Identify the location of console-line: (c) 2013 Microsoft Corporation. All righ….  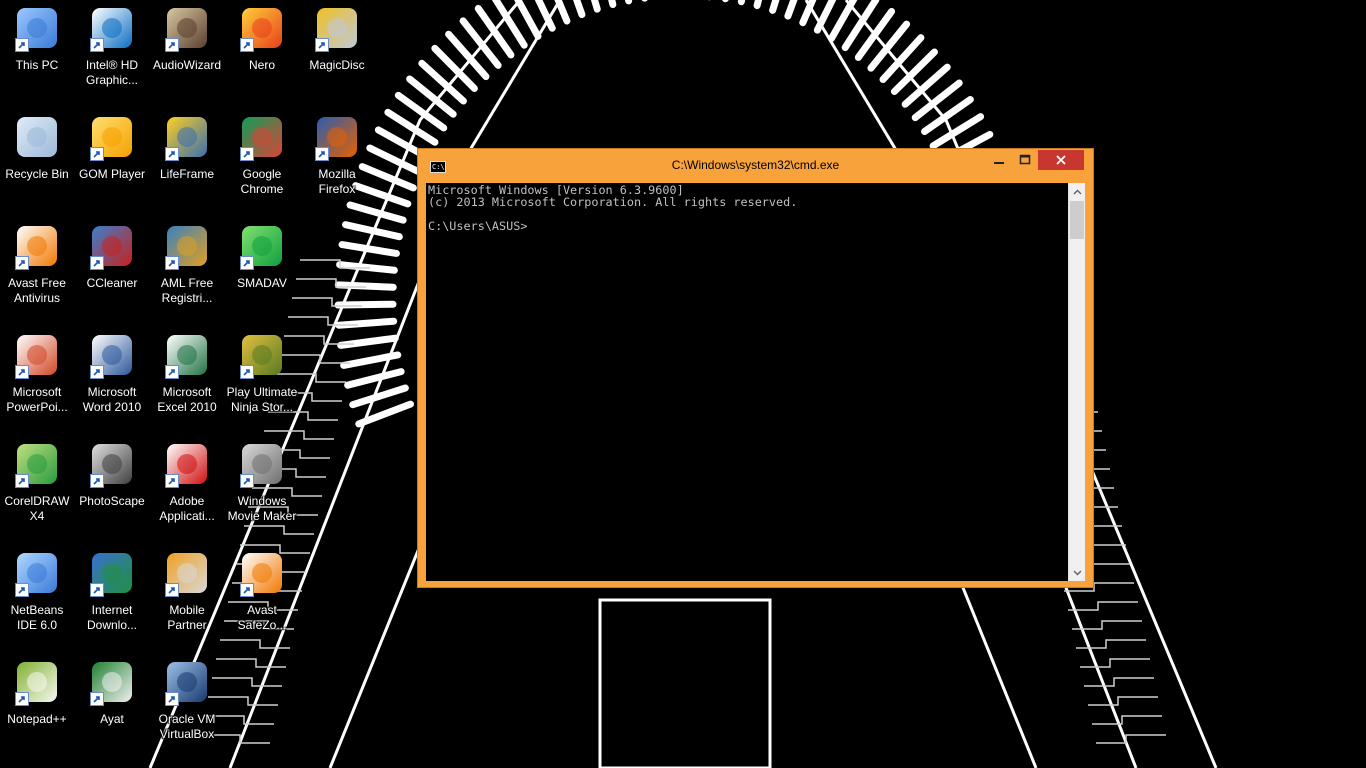
(613, 202).